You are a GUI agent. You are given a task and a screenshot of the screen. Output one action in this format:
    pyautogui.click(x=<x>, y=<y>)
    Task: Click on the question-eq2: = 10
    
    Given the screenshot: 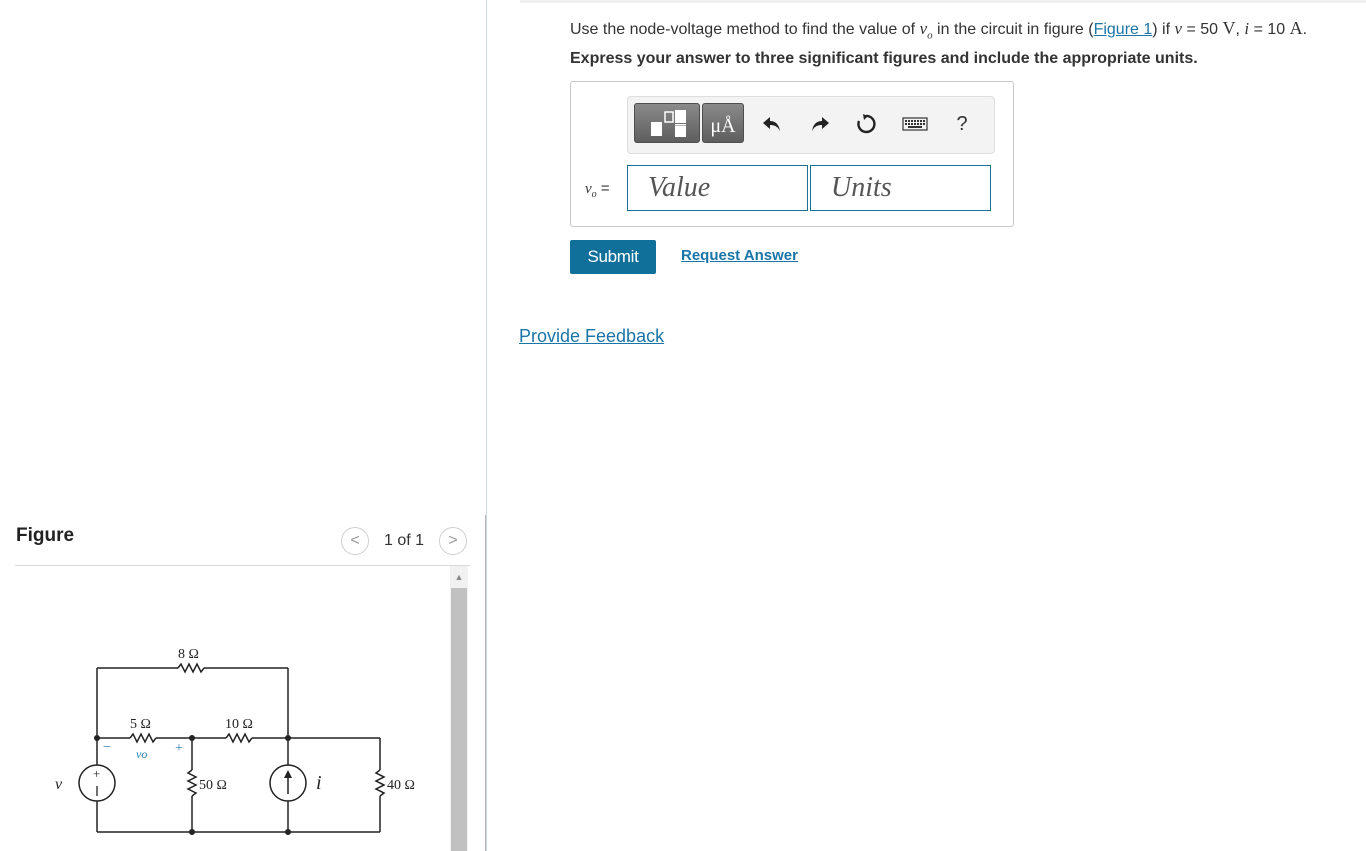 What is the action you would take?
    pyautogui.click(x=1269, y=29)
    